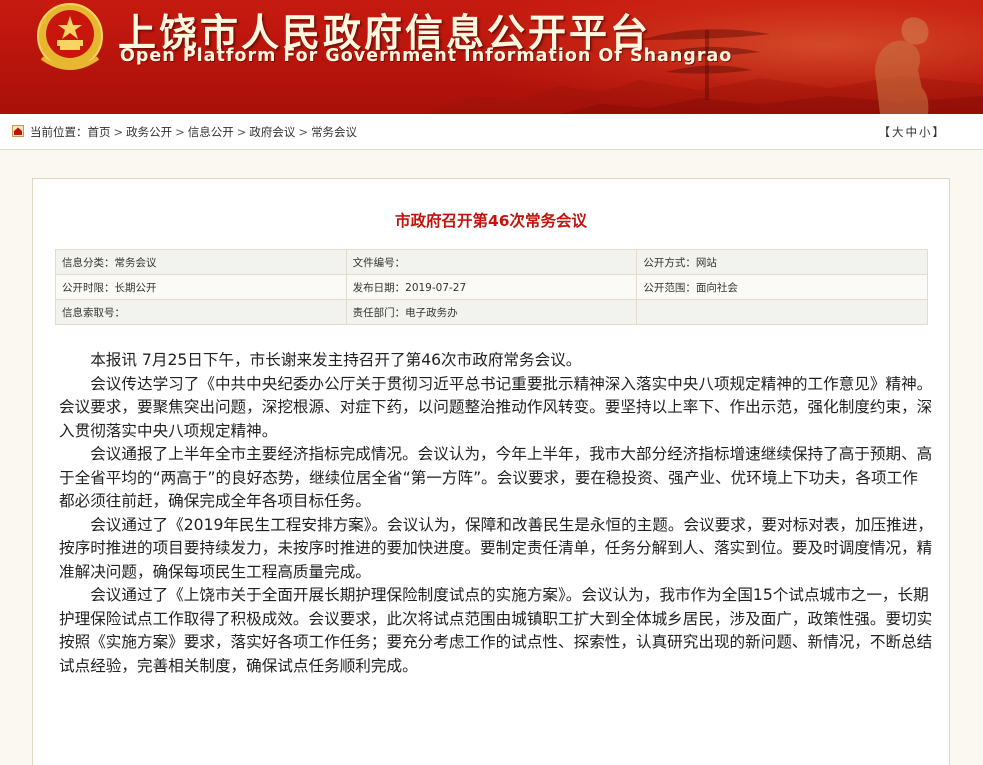 This screenshot has height=765, width=983. I want to click on font-size-switcher: 【大中小】, so click(912, 132).